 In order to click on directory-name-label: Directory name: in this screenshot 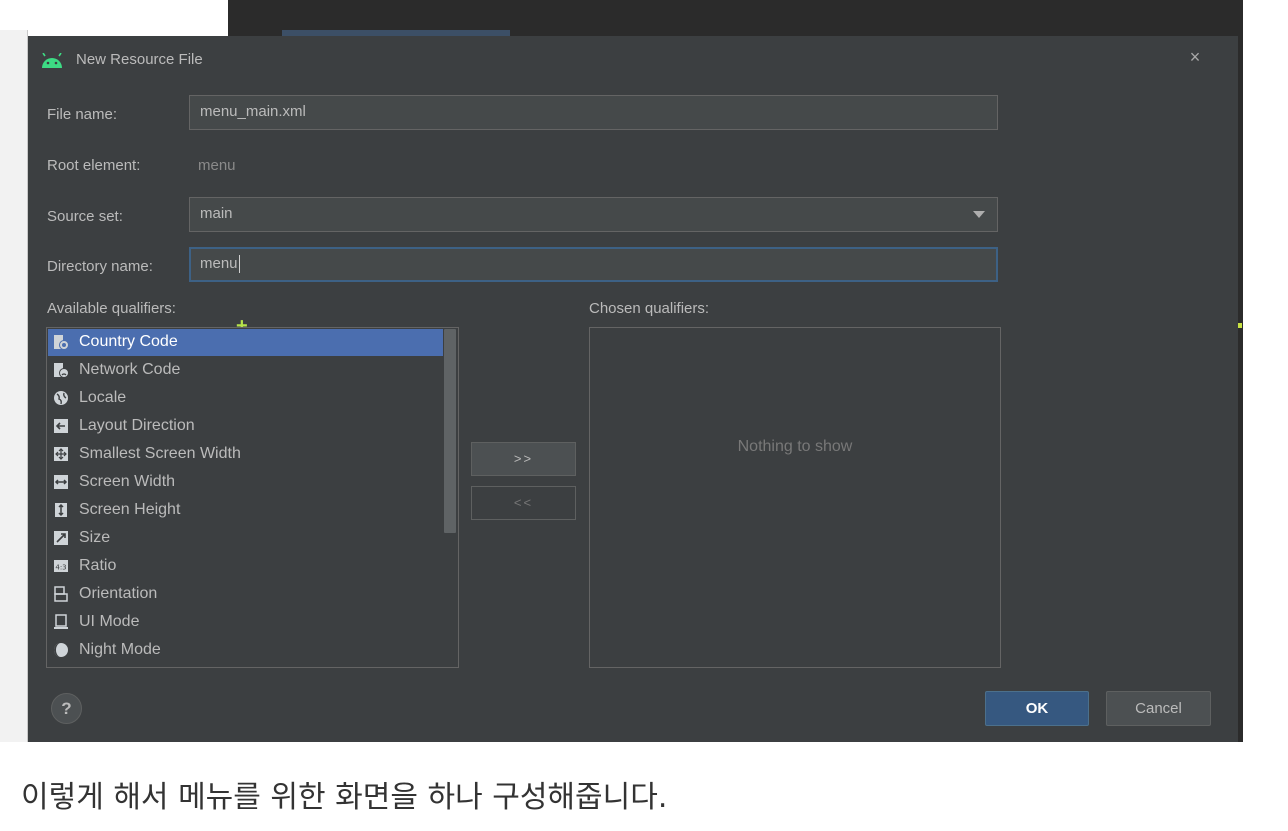, I will do `click(100, 266)`.